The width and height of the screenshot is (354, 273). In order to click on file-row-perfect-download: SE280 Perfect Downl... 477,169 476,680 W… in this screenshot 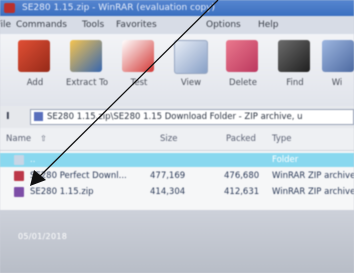, I will do `click(177, 176)`.